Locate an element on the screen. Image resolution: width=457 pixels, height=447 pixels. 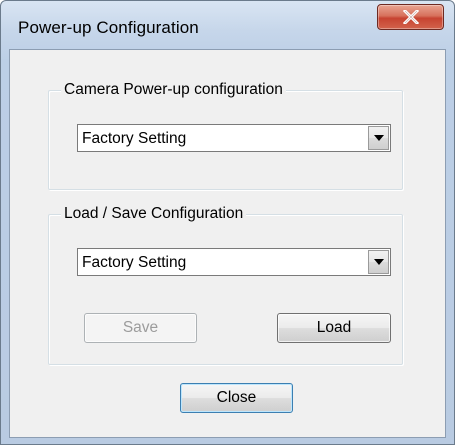
window-title: Power-up Configuration is located at coordinates (108, 27).